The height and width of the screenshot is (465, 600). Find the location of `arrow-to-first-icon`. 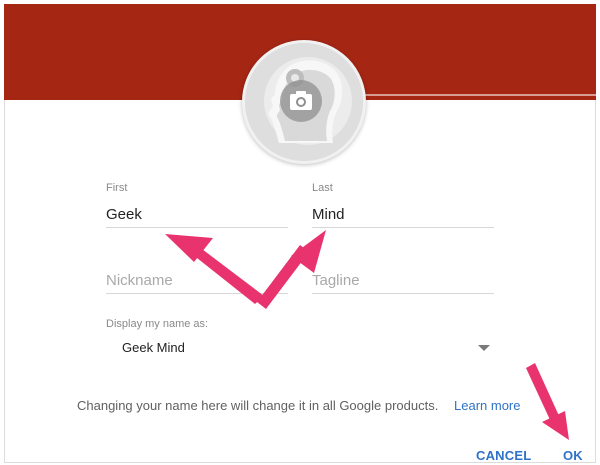

arrow-to-first-icon is located at coordinates (214, 269).